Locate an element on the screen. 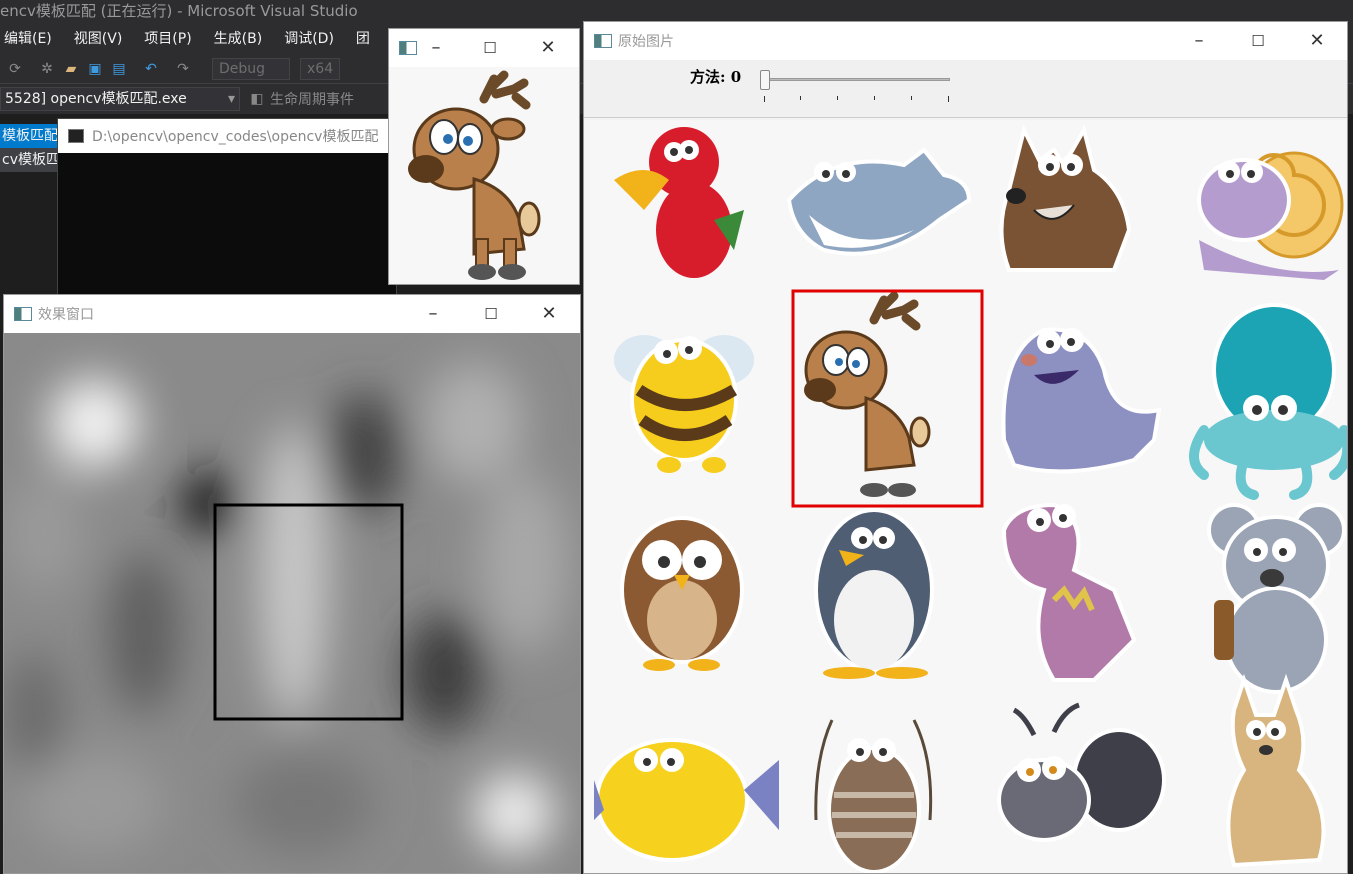 This screenshot has width=1353, height=874. seal-sticker is located at coordinates (1081, 400).